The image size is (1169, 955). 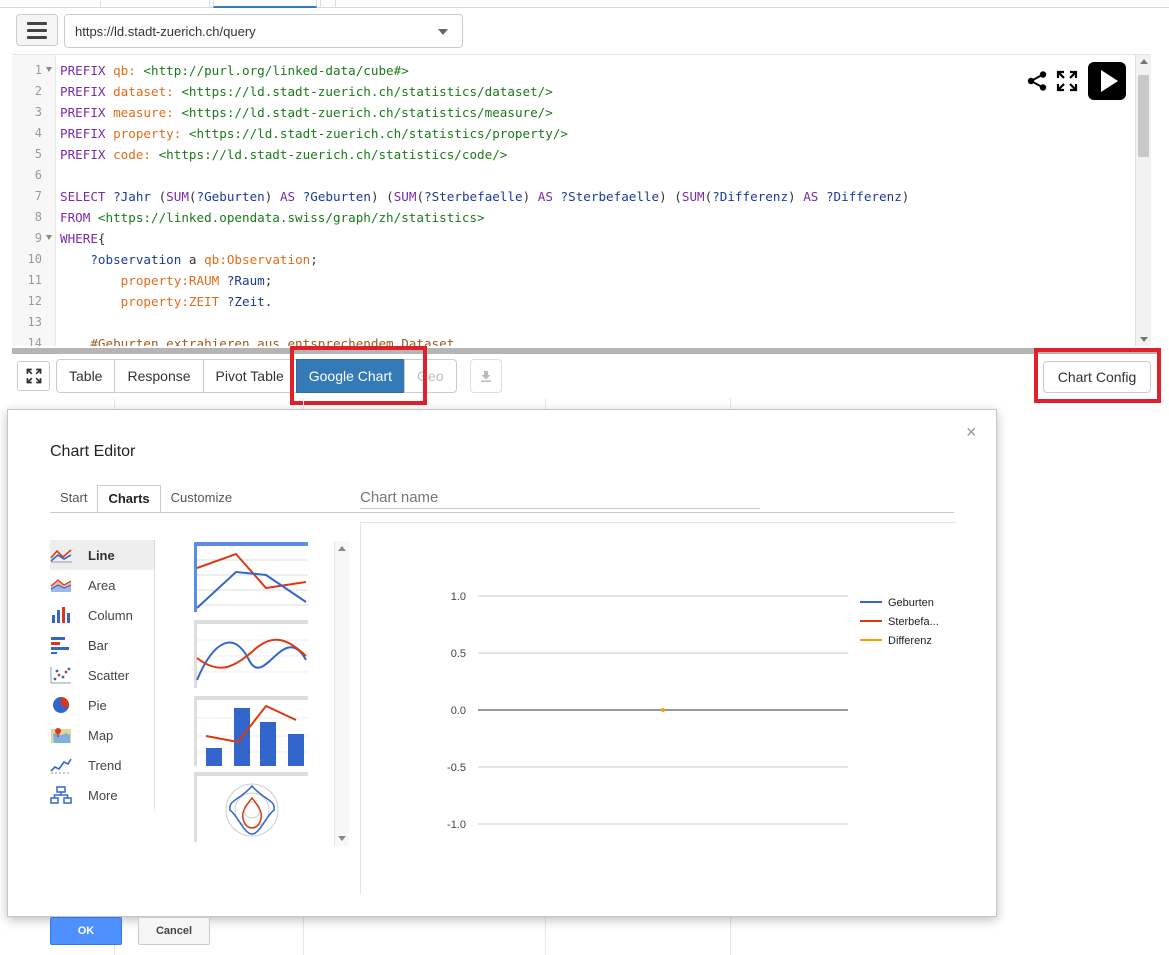 I want to click on editor-actions, so click(x=1076, y=81).